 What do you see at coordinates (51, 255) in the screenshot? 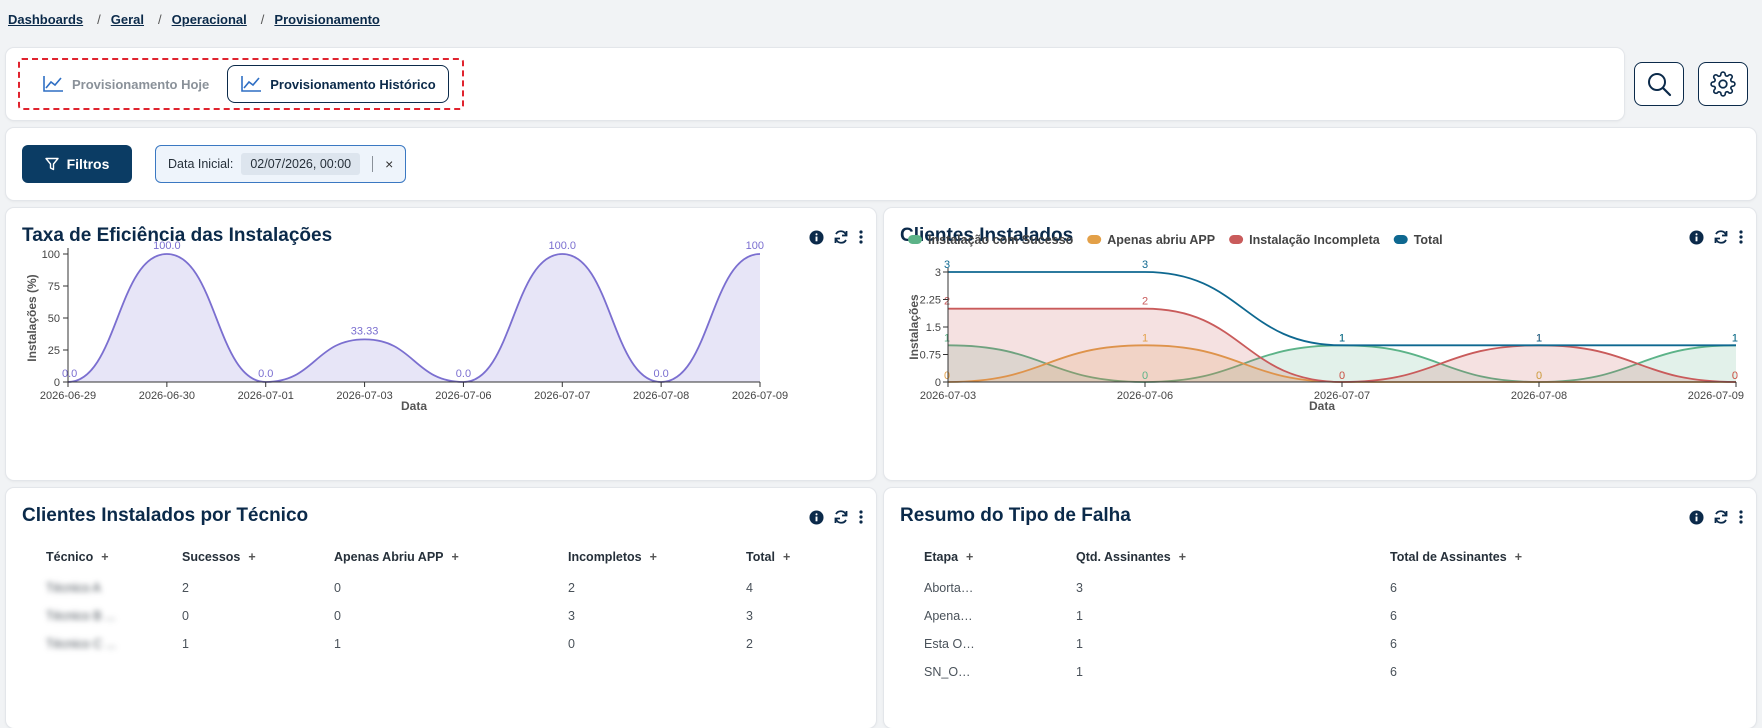
I see `y-tick-label: 100` at bounding box center [51, 255].